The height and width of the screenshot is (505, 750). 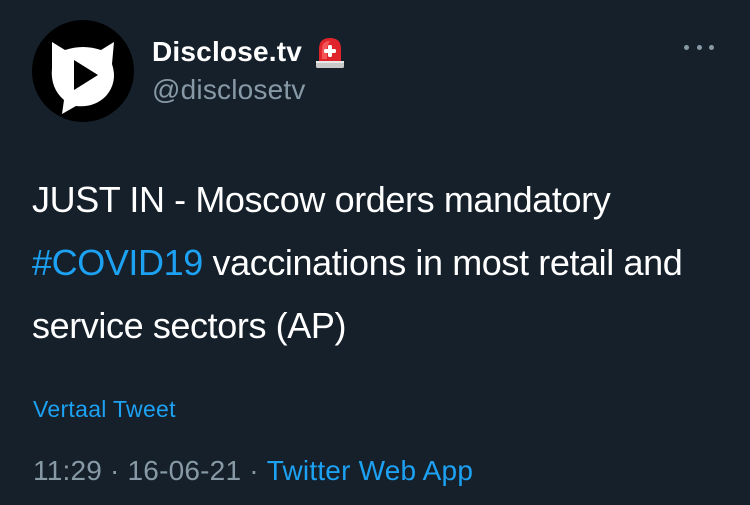 I want to click on author-block: Disclose.tv @disclosetv, so click(x=249, y=70).